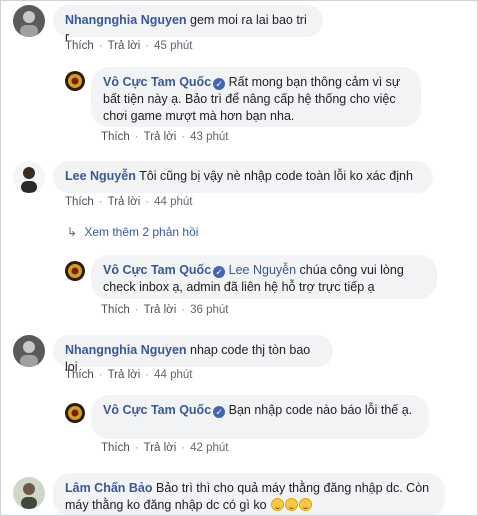 This screenshot has width=478, height=516. I want to click on mention-link: Lee Nguyễn, so click(262, 270).